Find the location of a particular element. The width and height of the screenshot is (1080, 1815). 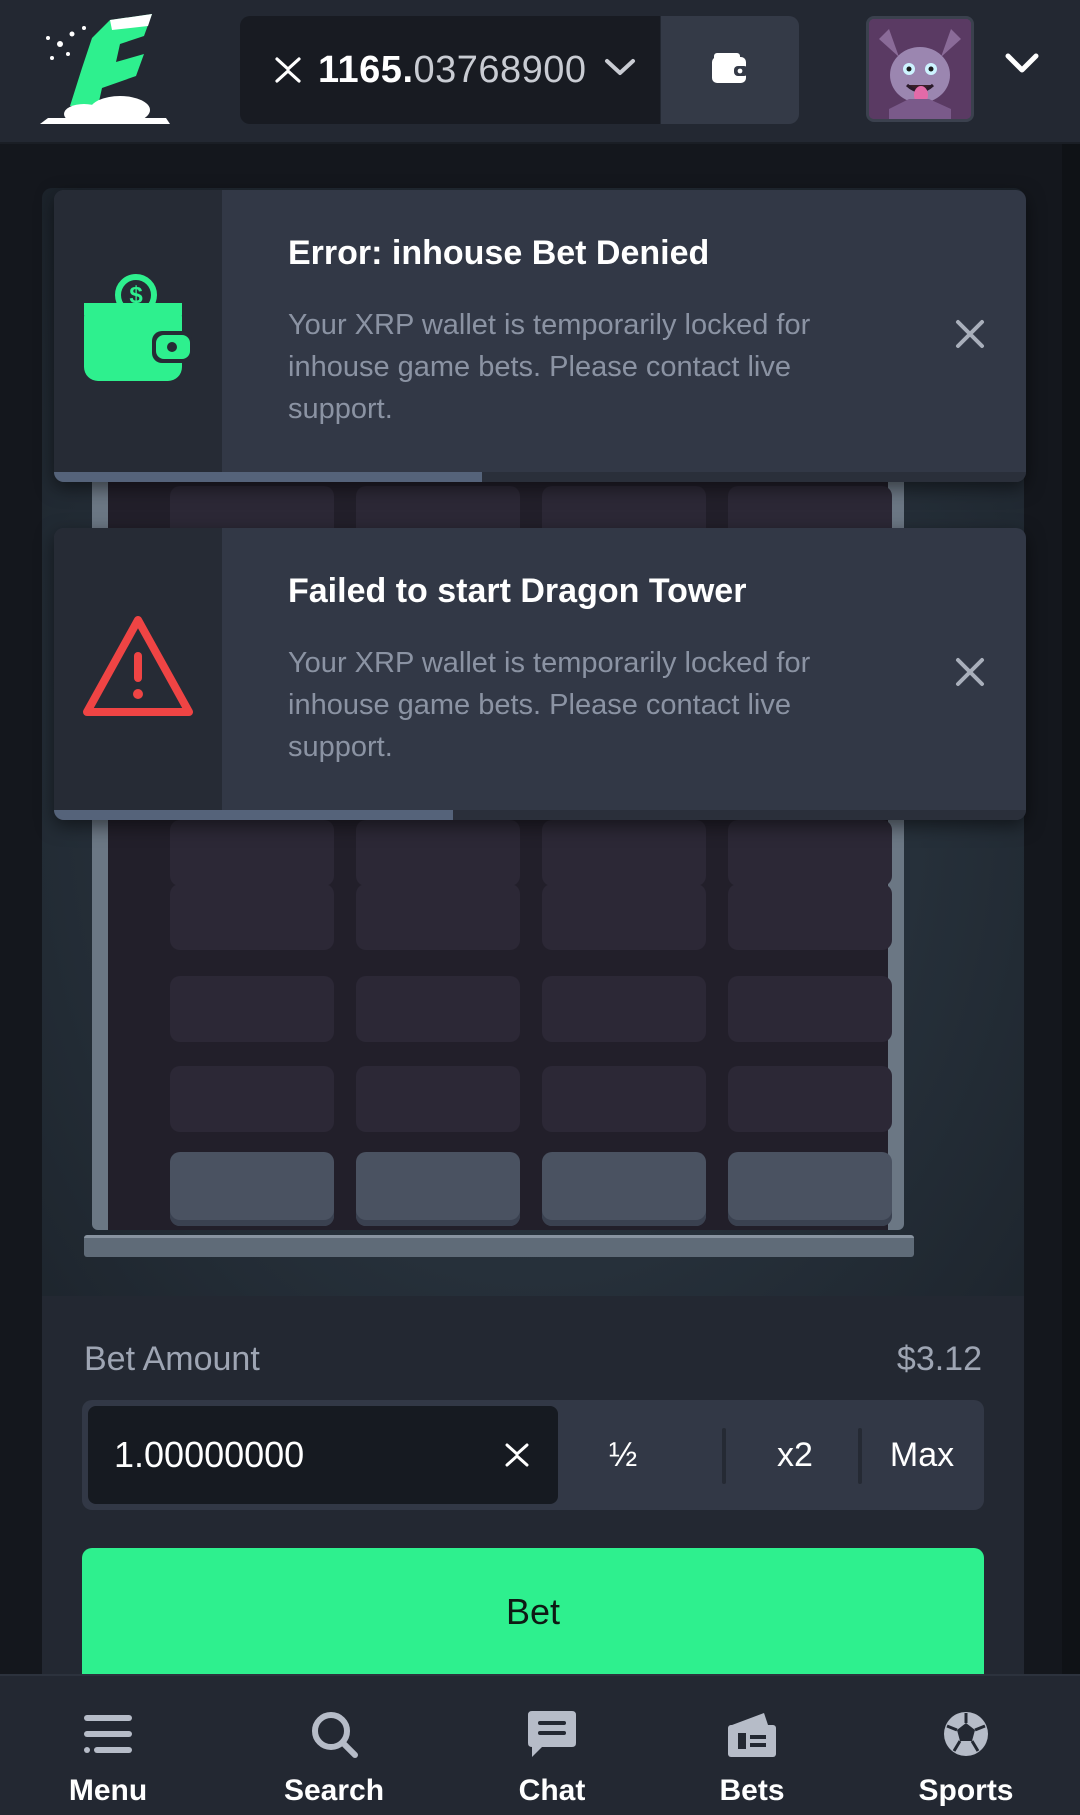

nav-label: Chat is located at coordinates (552, 1790).